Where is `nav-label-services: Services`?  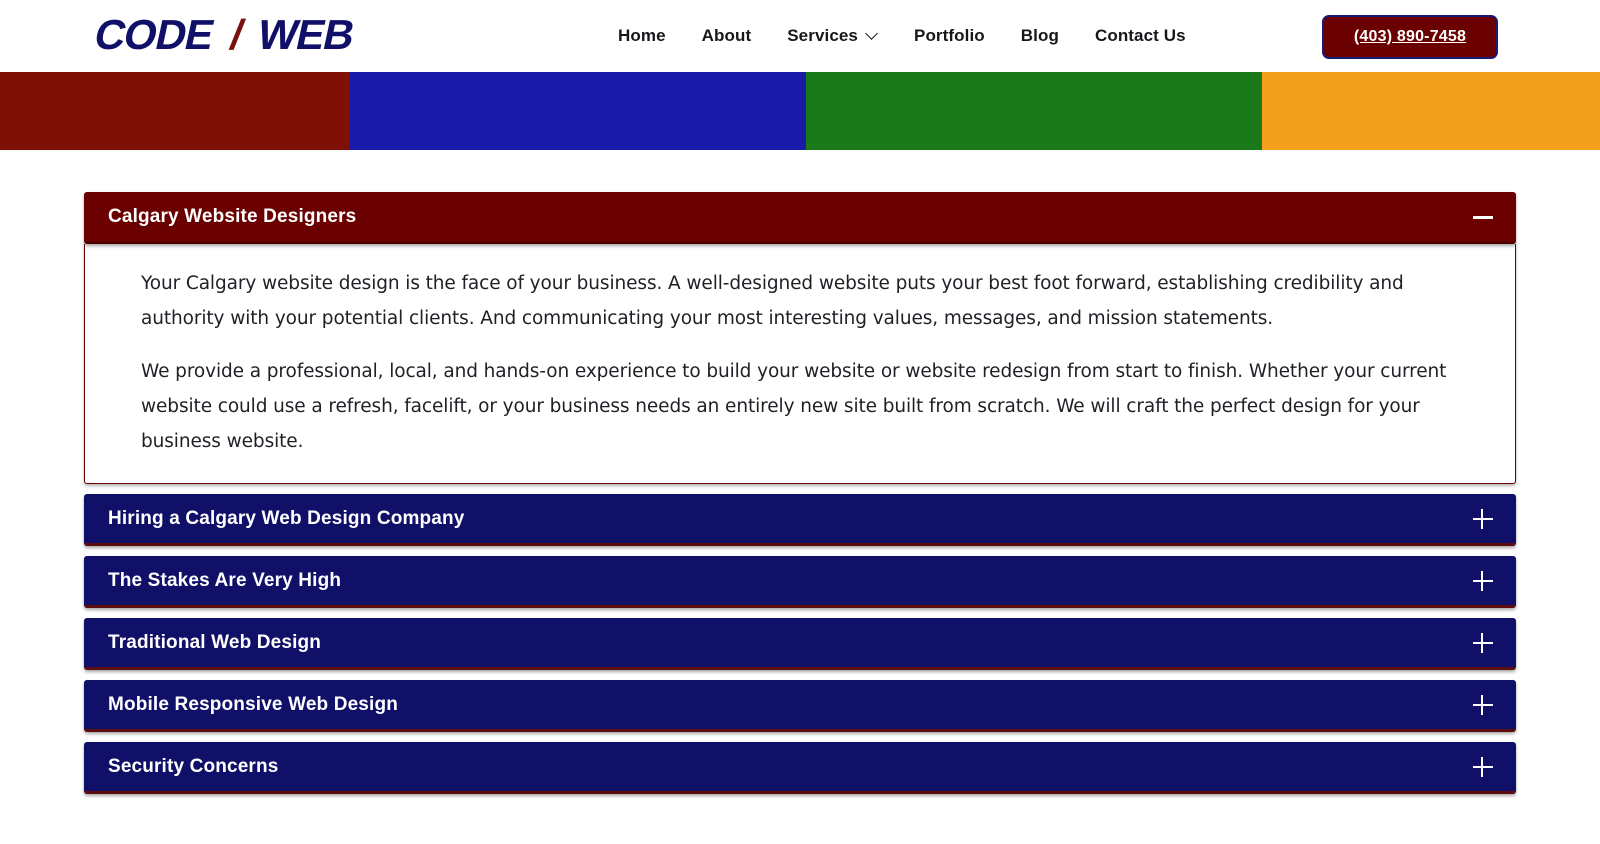
nav-label-services: Services is located at coordinates (822, 35).